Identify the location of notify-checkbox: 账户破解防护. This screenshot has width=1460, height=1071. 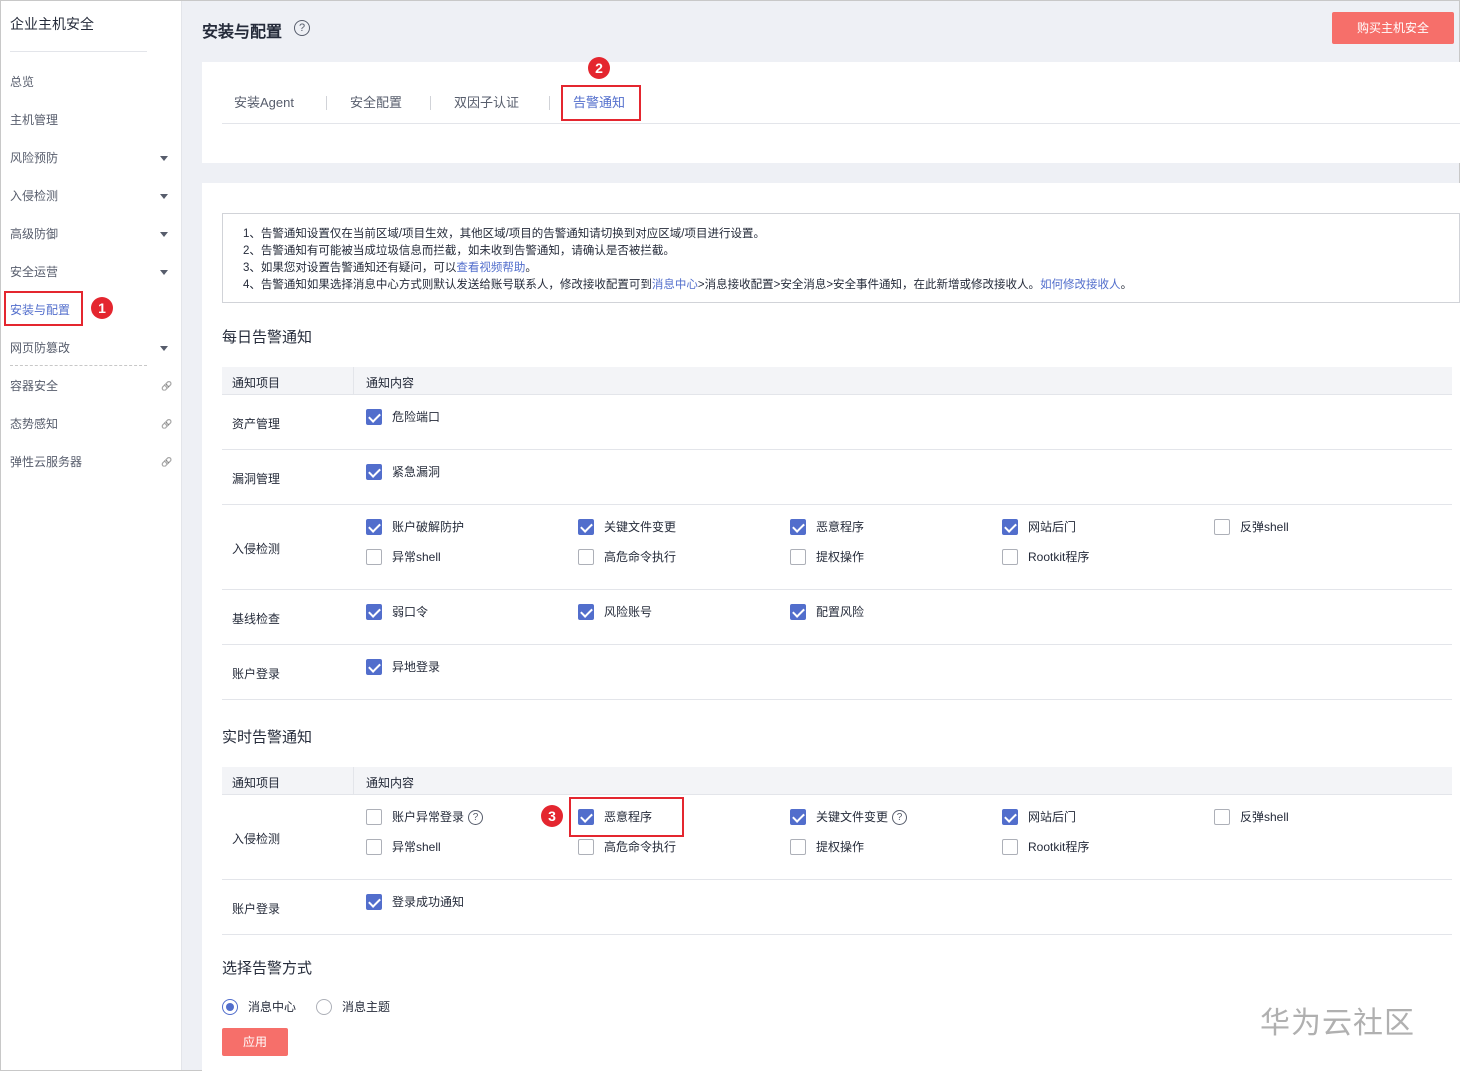
(415, 527).